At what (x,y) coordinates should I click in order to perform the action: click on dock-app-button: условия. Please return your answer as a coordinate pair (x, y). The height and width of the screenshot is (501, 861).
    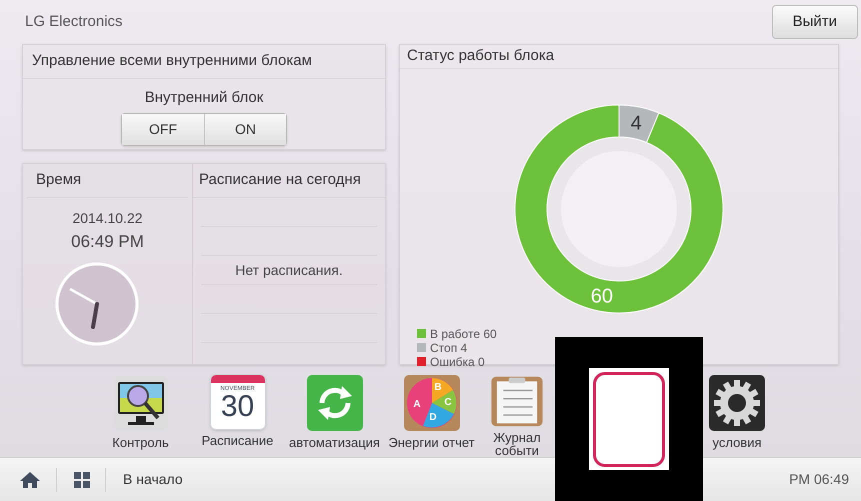
    Looking at the image, I should click on (737, 415).